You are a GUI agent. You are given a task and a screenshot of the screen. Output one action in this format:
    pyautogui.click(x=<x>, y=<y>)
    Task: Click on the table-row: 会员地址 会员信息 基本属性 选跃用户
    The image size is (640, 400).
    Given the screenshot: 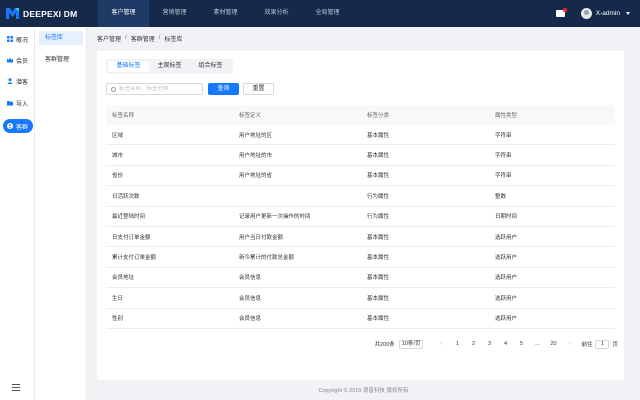 What is the action you would take?
    pyautogui.click(x=360, y=278)
    